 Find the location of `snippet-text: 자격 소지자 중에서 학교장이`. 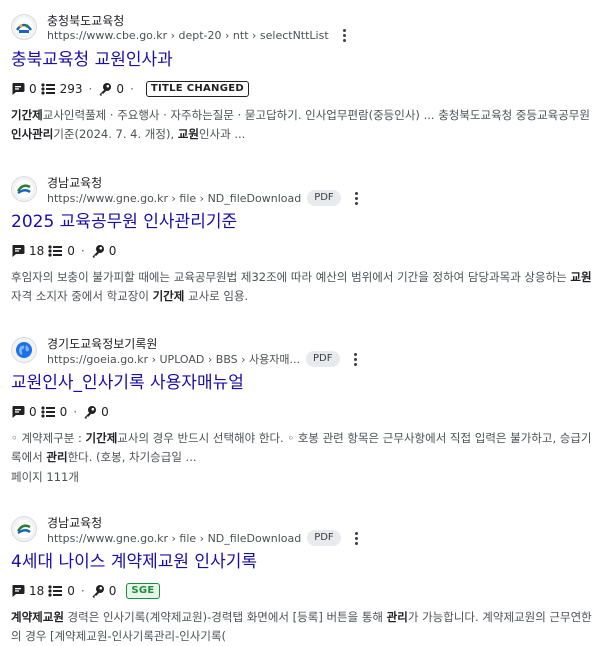

snippet-text: 자격 소지자 중에서 학교장이 is located at coordinates (82, 296).